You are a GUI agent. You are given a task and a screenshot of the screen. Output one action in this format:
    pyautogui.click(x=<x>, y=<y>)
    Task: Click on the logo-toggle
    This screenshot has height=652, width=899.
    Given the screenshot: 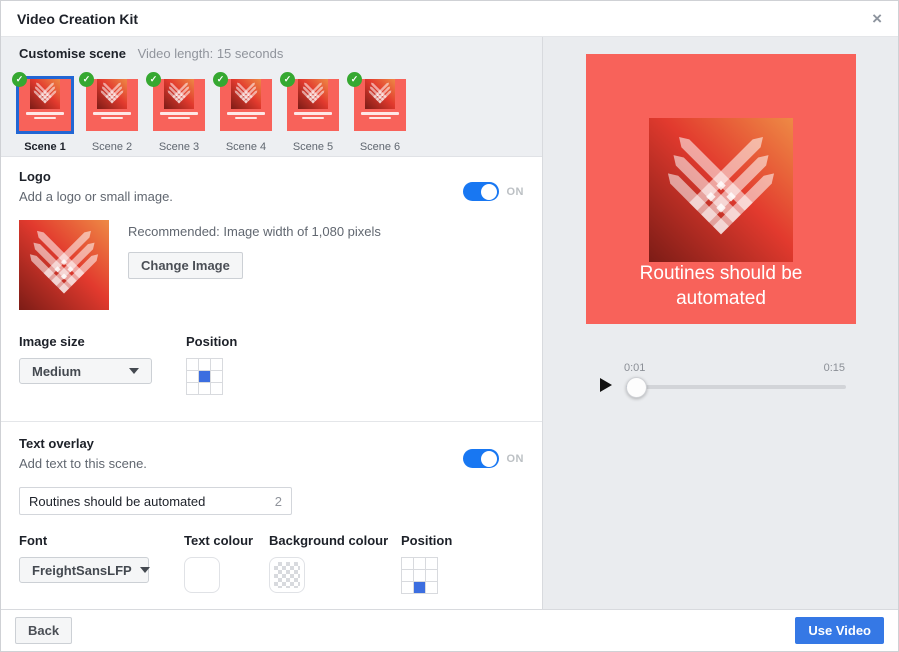 What is the action you would take?
    pyautogui.click(x=480, y=191)
    